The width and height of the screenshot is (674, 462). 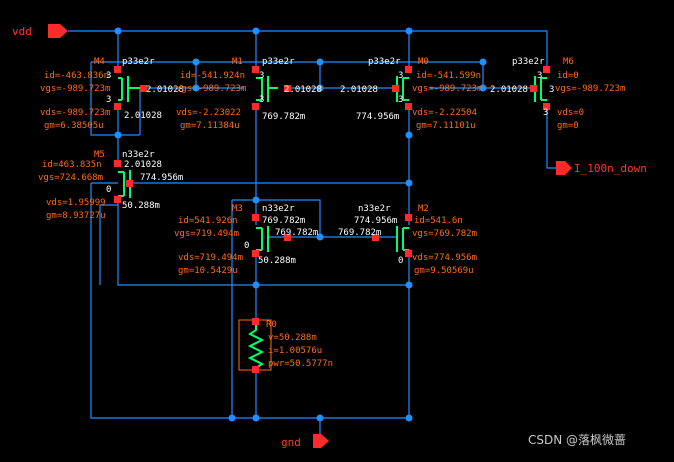 I want to click on svg-text: M1, so click(x=237, y=62).